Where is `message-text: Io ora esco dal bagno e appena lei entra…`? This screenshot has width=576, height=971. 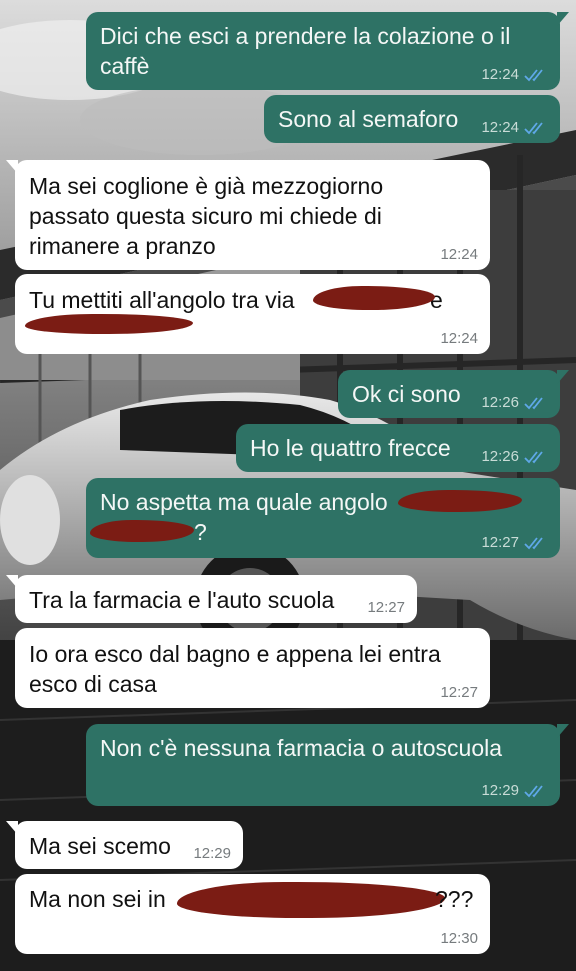 message-text: Io ora esco dal bagno e appena lei entra… is located at coordinates (235, 669).